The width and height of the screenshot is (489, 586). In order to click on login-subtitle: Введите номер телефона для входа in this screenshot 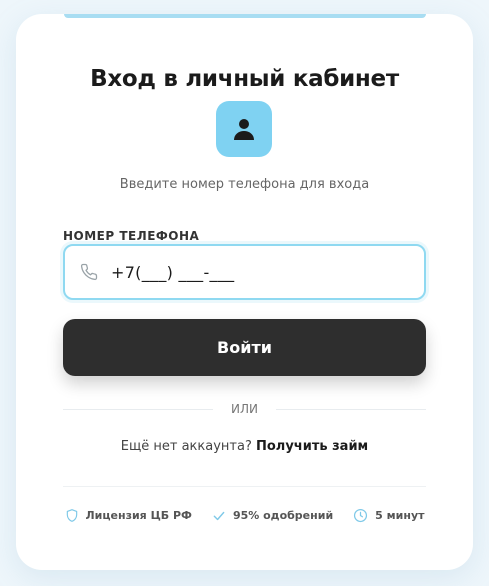, I will do `click(244, 184)`.